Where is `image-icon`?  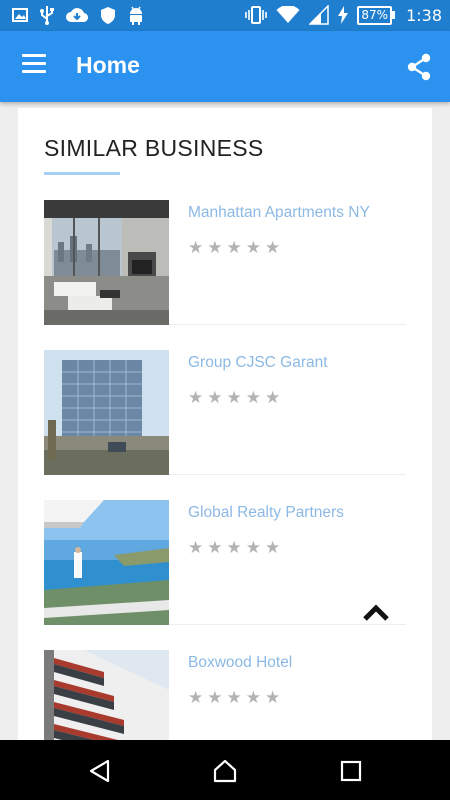
image-icon is located at coordinates (20, 15).